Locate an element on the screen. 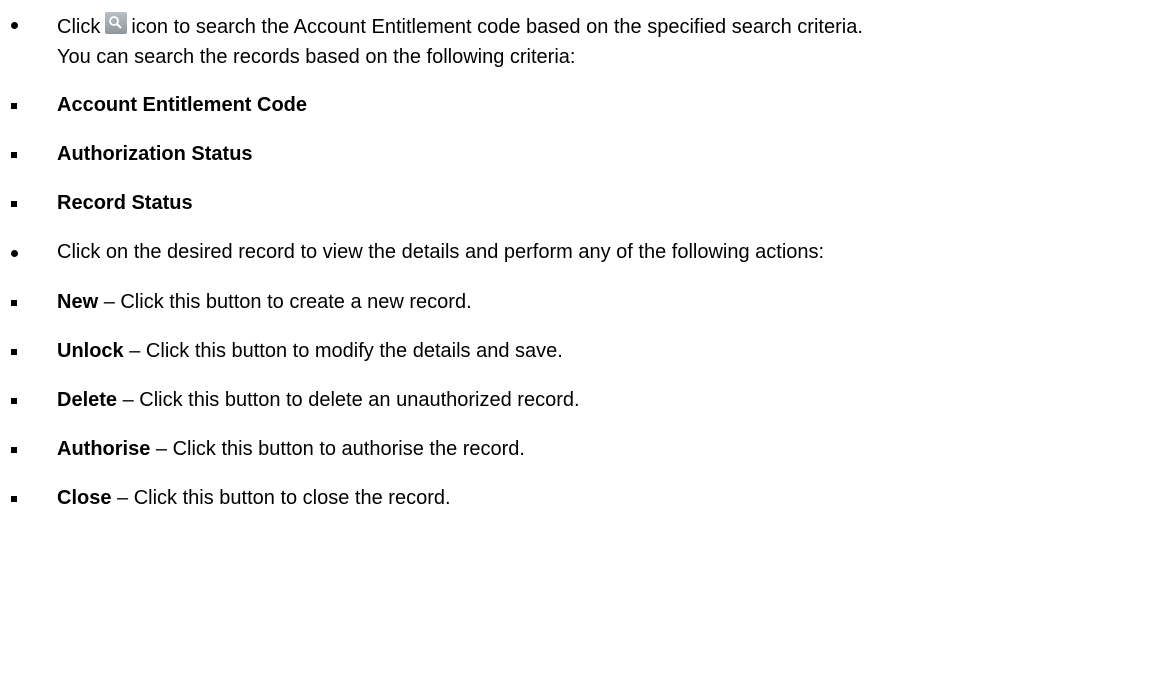 This screenshot has width=1151, height=692. action-name: Close is located at coordinates (84, 498).